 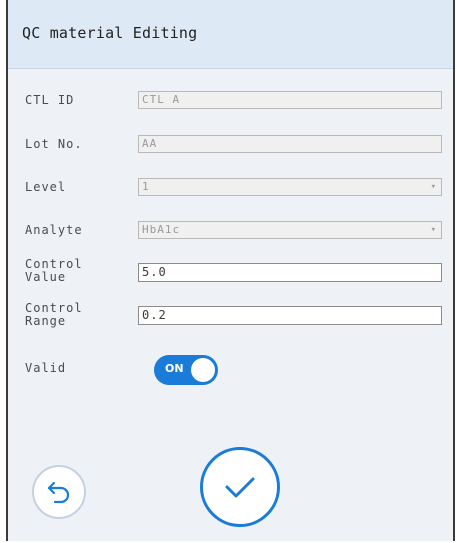 I want to click on lot-no-label: Lot No., so click(x=54, y=144).